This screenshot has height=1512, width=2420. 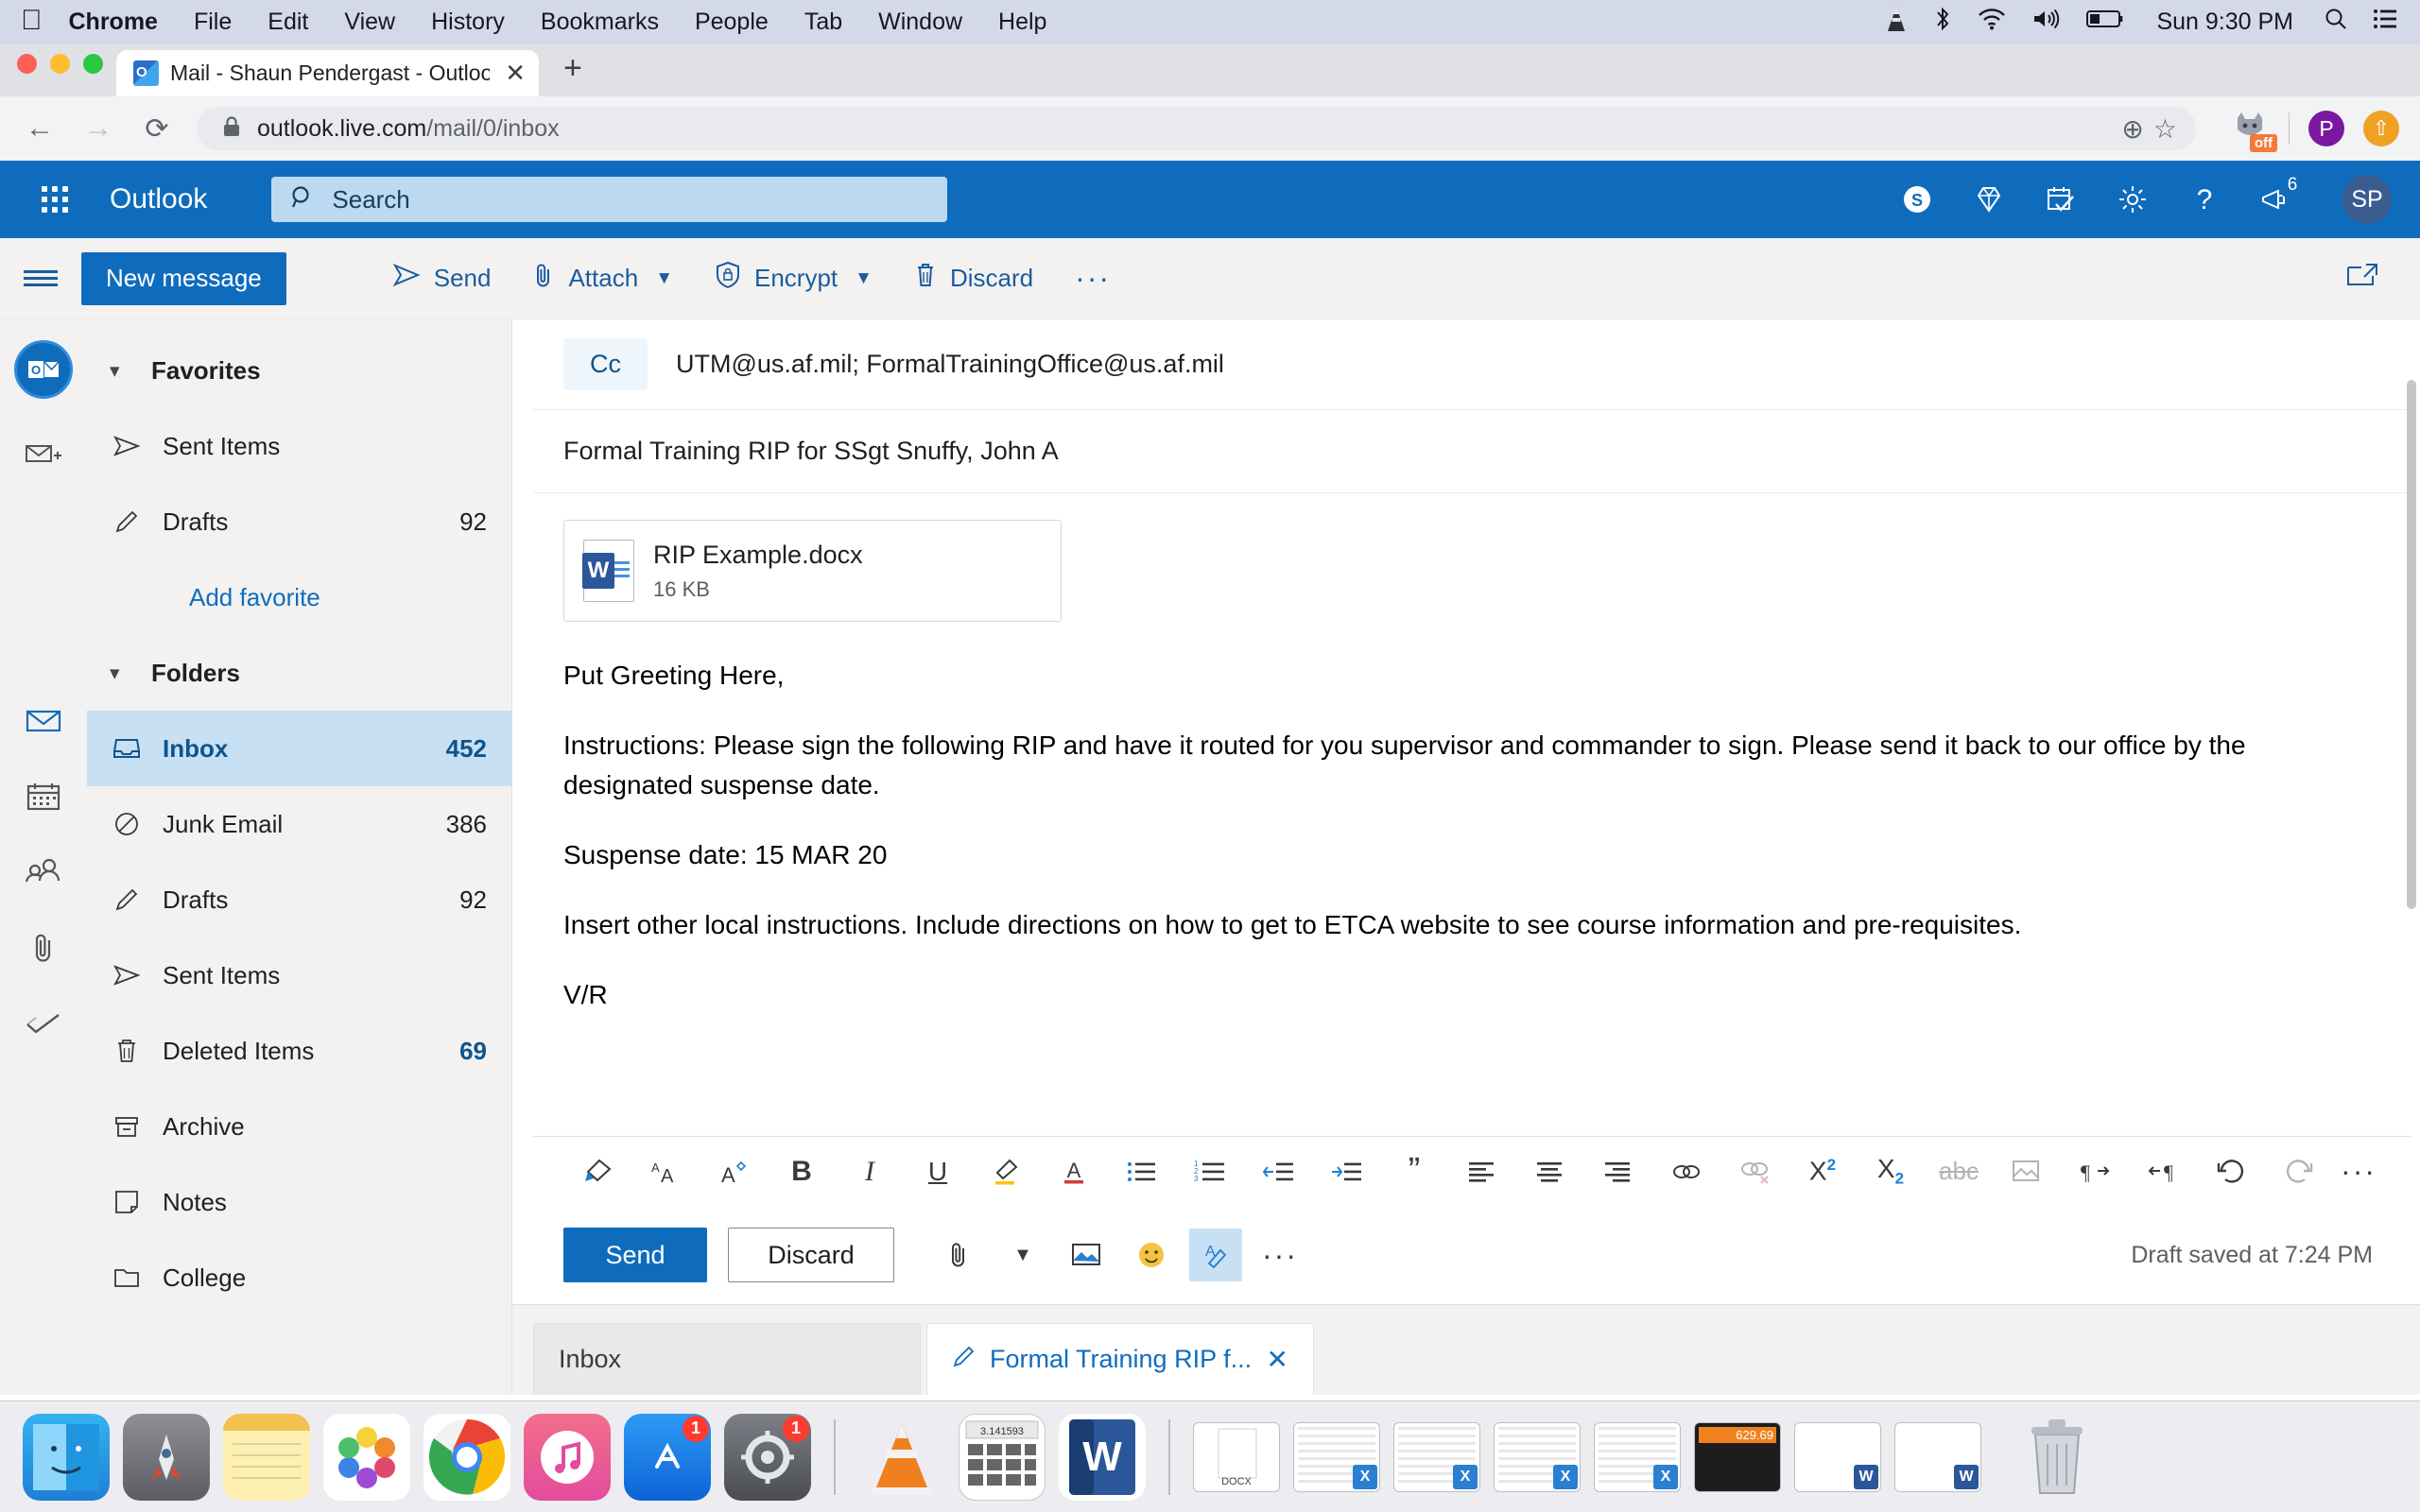 I want to click on cc-label: Cc, so click(x=605, y=364).